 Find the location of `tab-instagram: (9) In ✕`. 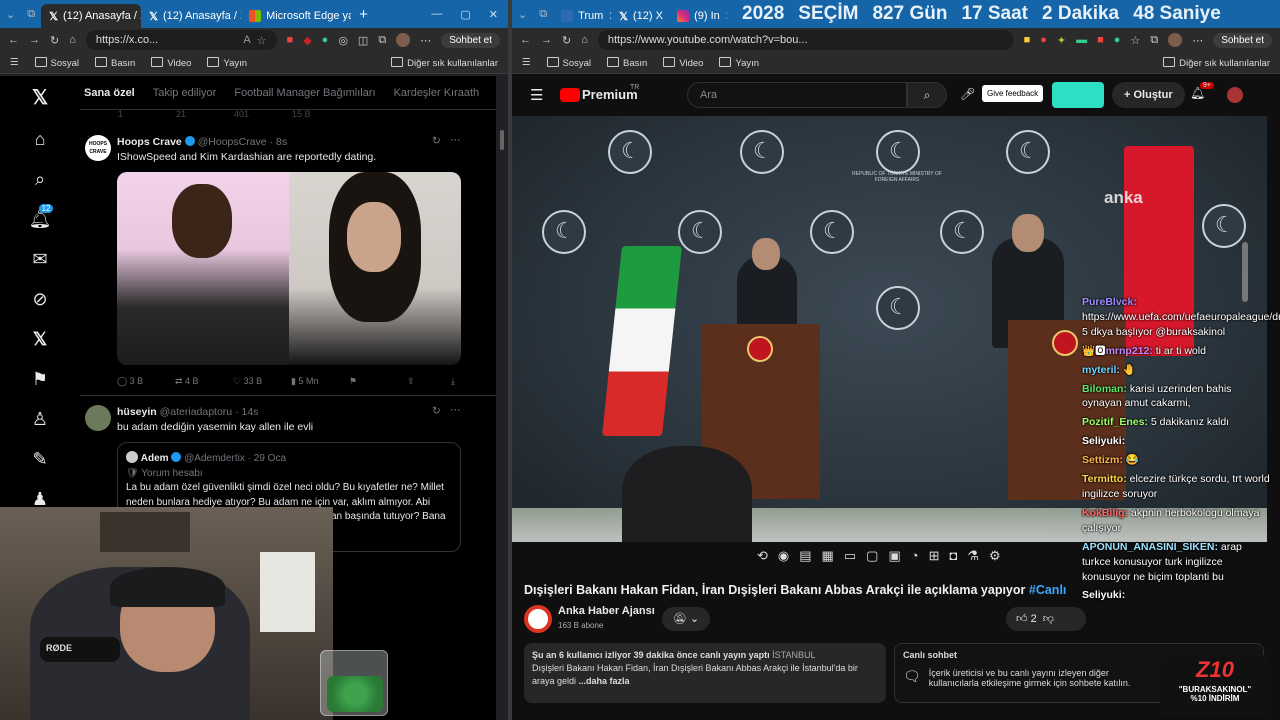

tab-instagram: (9) In ✕ is located at coordinates (698, 16).